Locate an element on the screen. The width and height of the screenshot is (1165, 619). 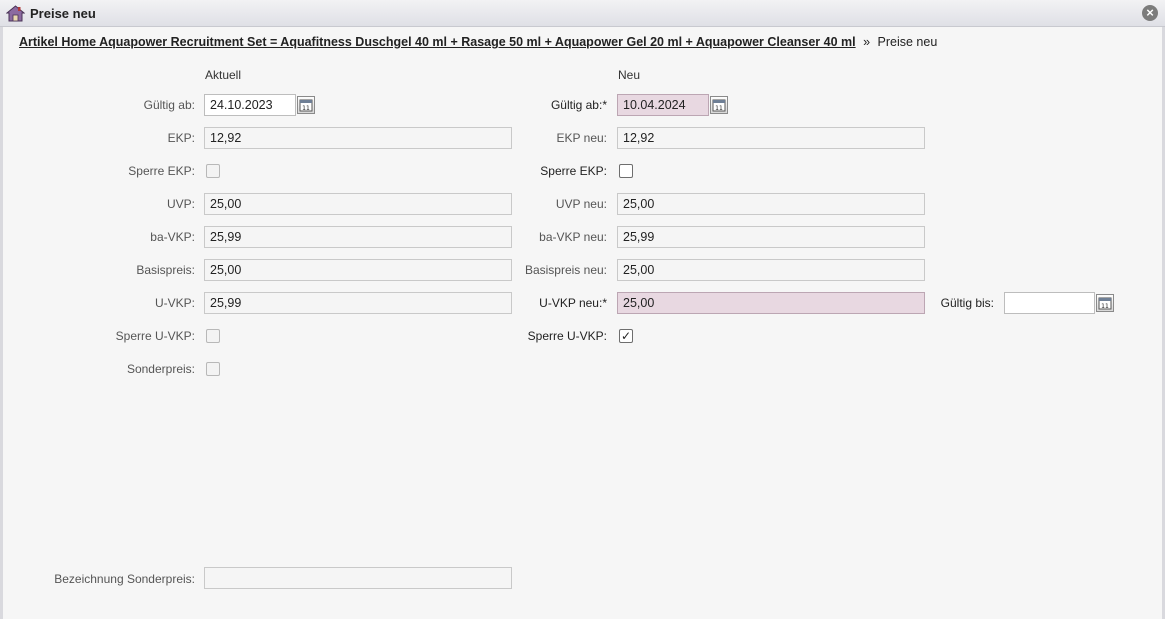
house-icon is located at coordinates (15, 13).